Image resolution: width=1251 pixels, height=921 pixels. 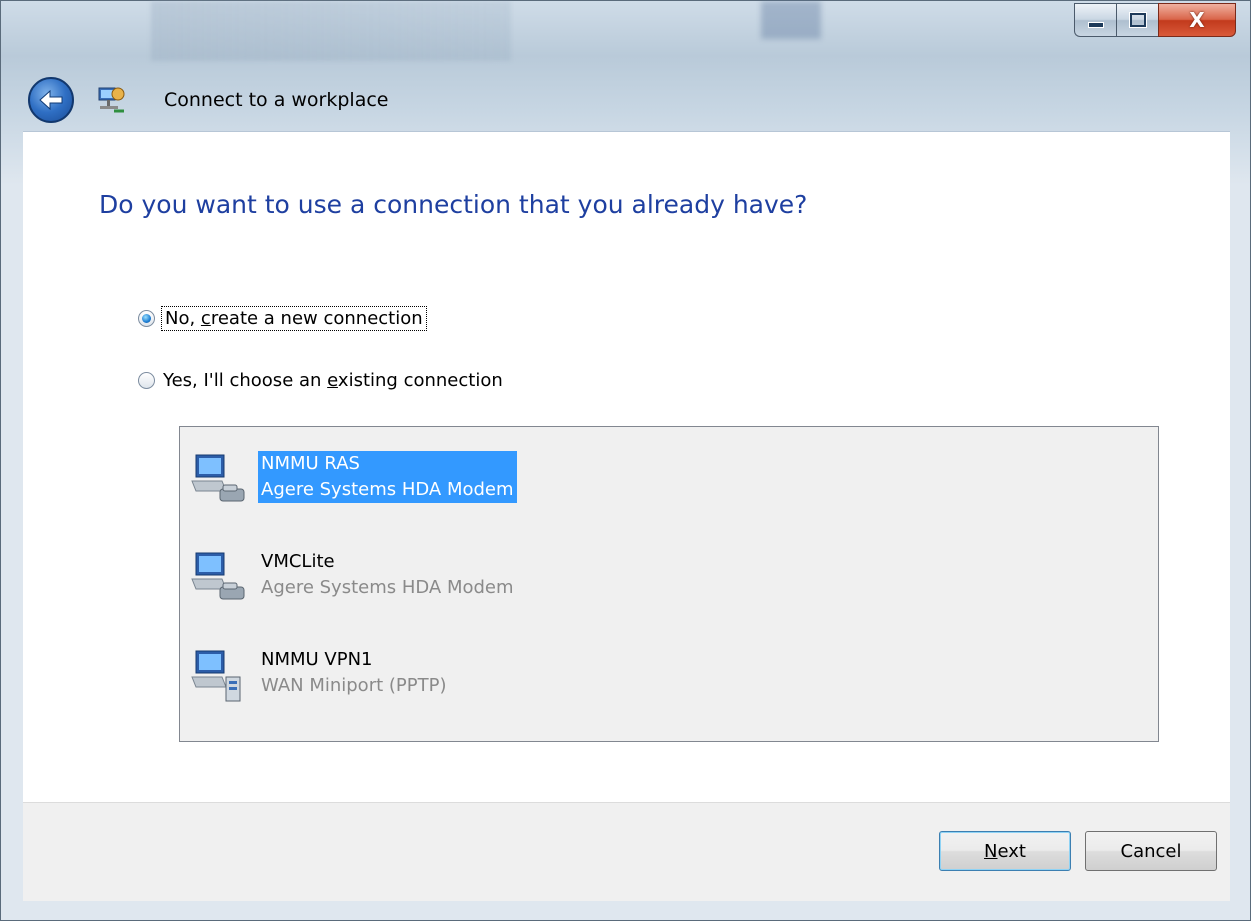 I want to click on connection-name: NMMU VPN1, so click(x=317, y=659).